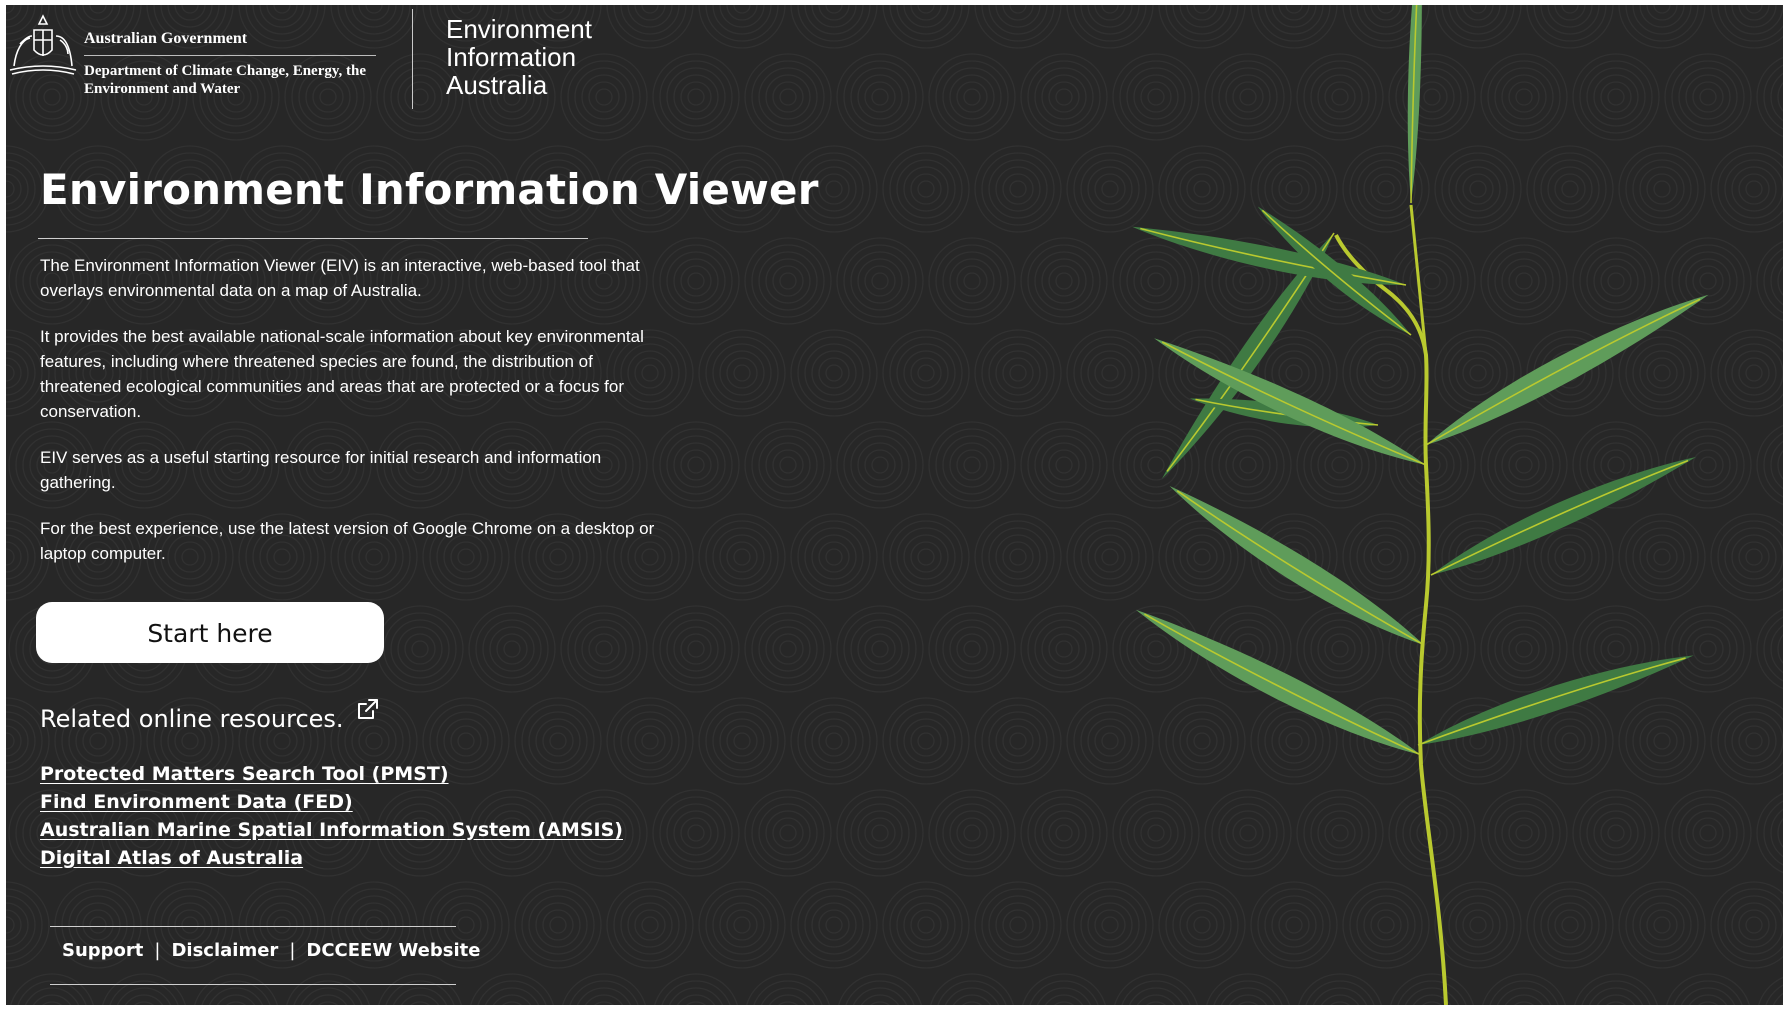  I want to click on government-logo-rule, so click(230, 55).